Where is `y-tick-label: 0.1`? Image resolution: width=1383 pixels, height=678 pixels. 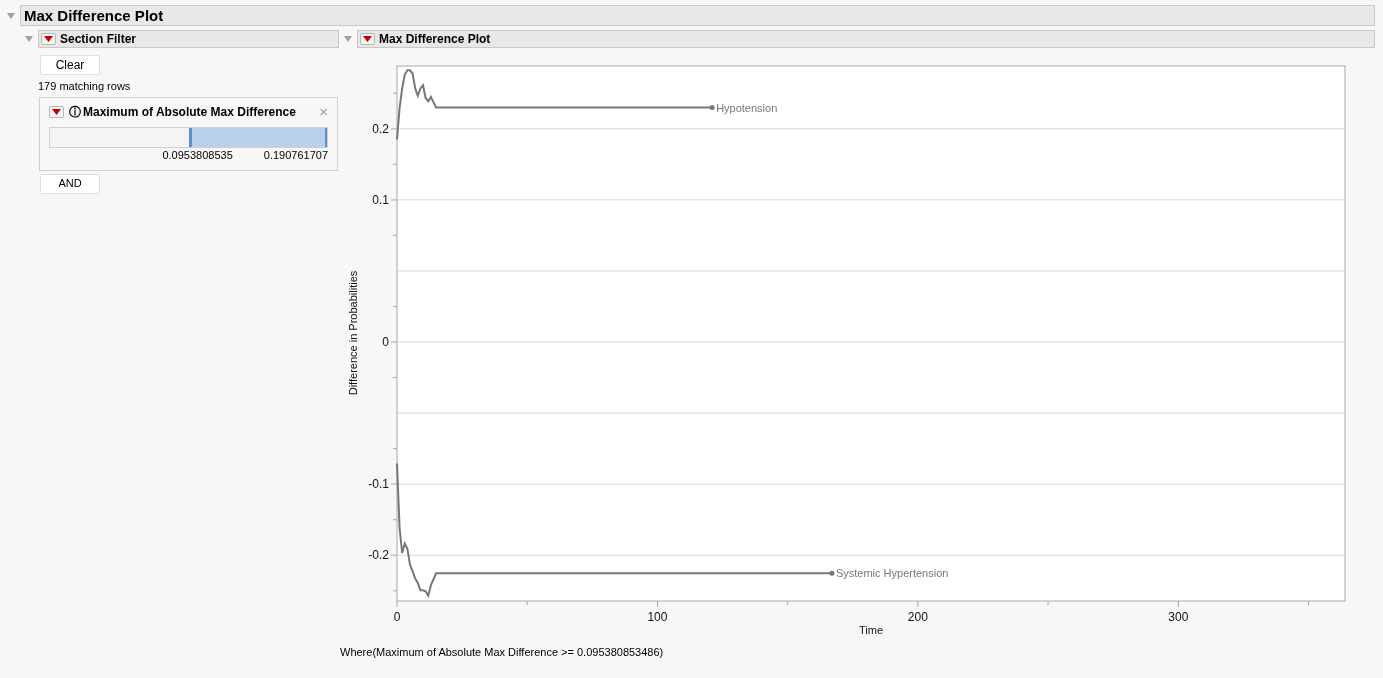
y-tick-label: 0.1 is located at coordinates (380, 199).